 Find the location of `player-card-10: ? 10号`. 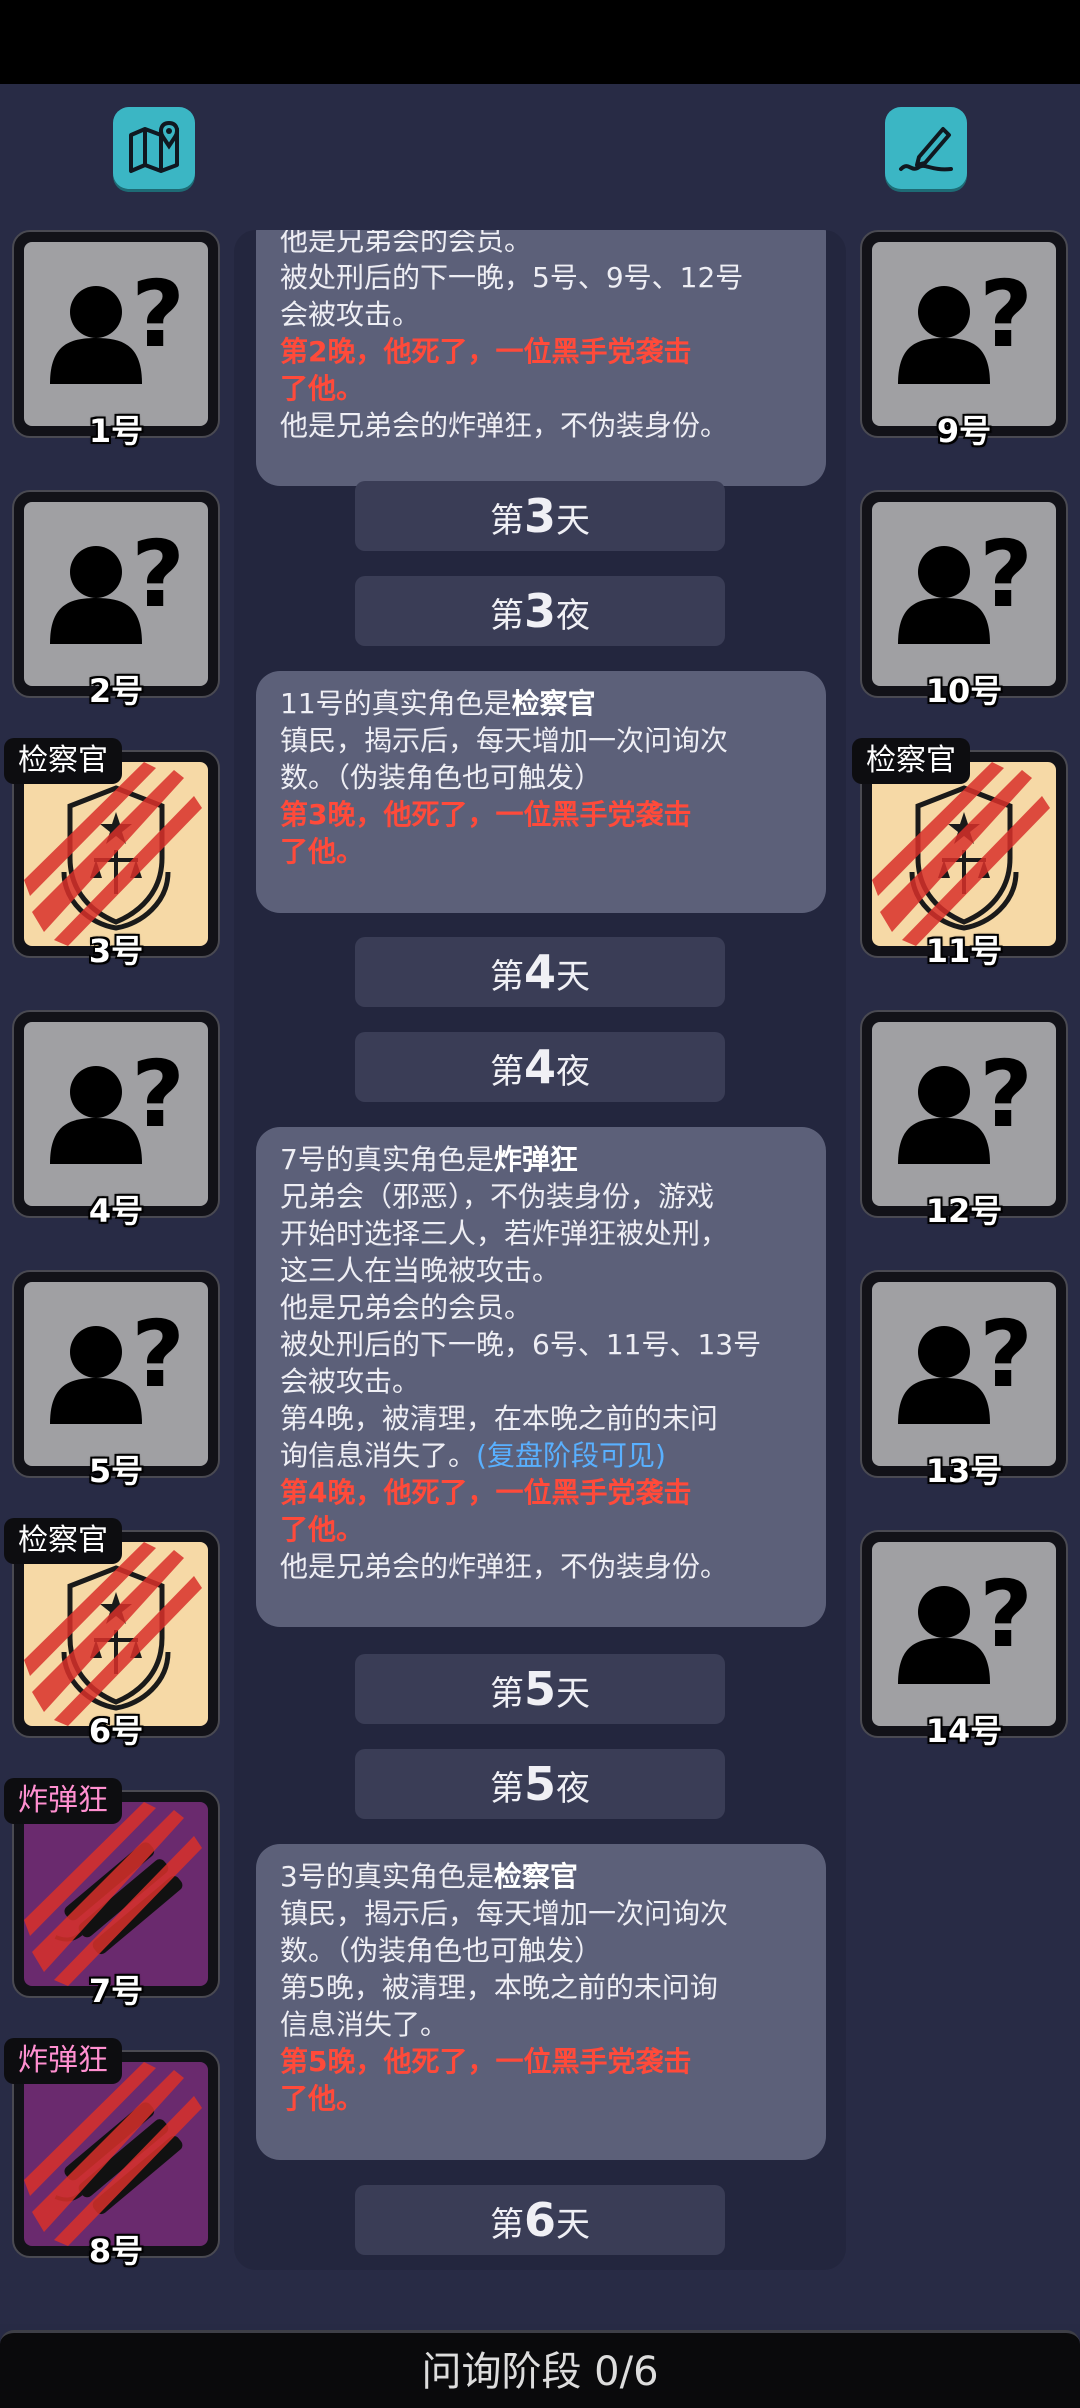

player-card-10: ? 10号 is located at coordinates (964, 600).